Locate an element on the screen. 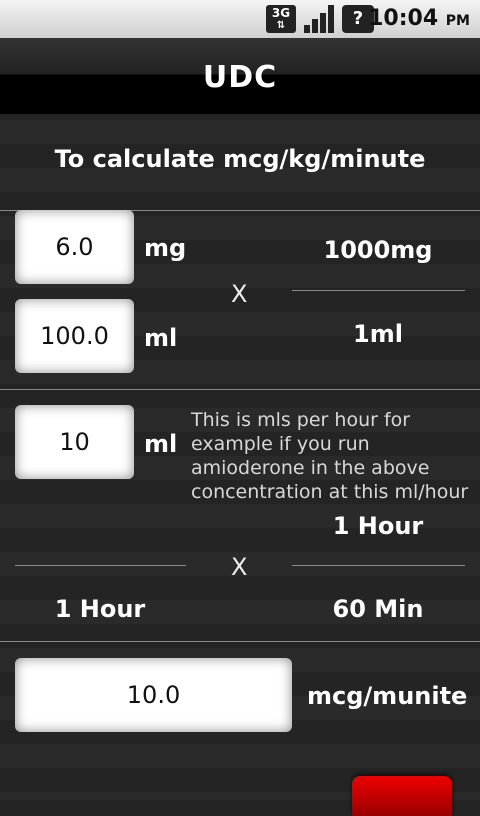  battery-symbol: ? is located at coordinates (358, 18).